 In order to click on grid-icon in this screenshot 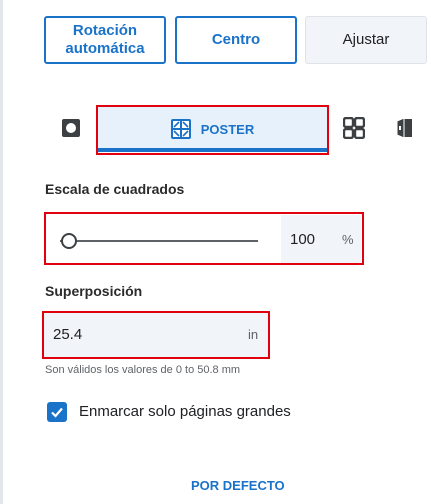, I will do `click(354, 128)`.